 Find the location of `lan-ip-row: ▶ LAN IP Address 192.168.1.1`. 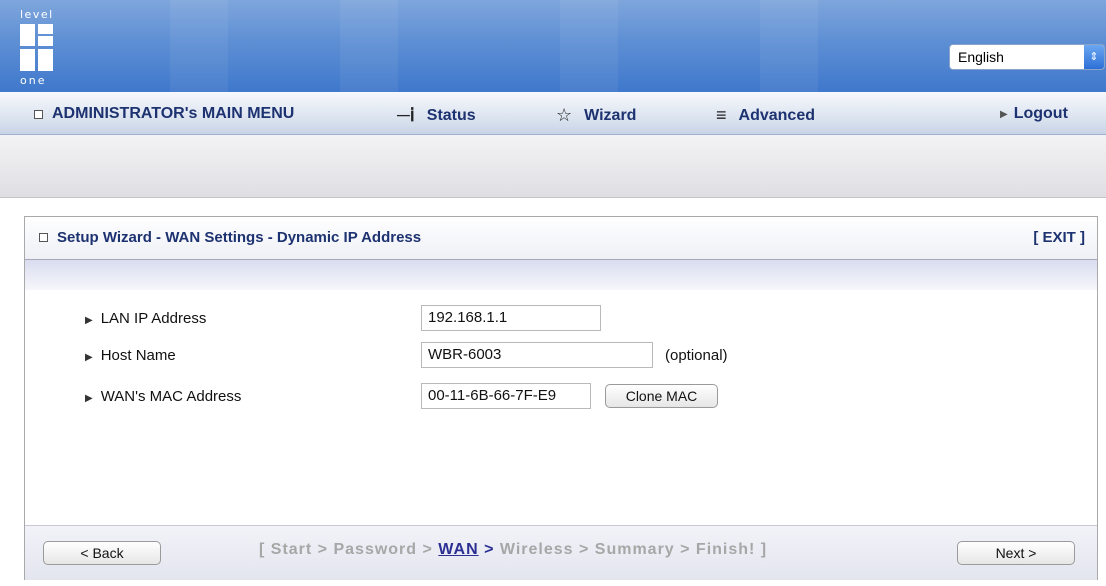

lan-ip-row: ▶ LAN IP Address 192.168.1.1 is located at coordinates (561, 318).